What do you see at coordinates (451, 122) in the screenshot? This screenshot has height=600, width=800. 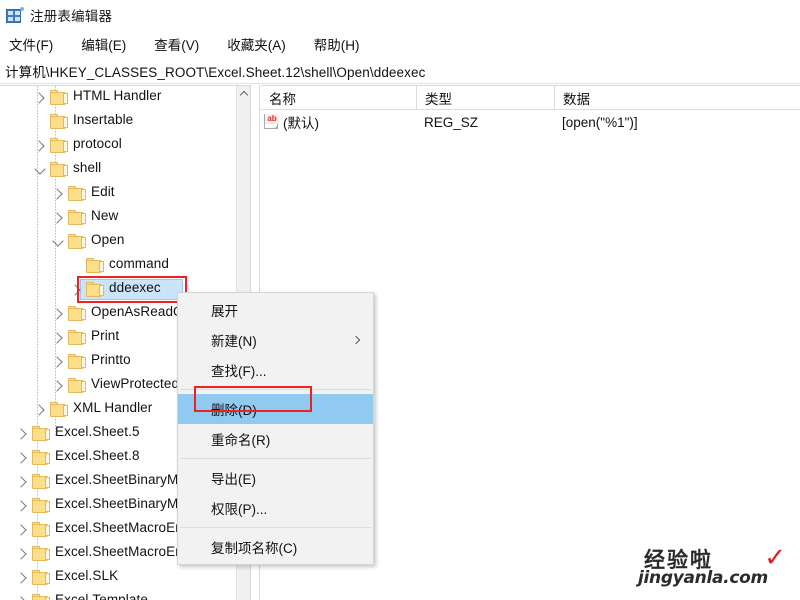 I see `cell-type: REG_SZ` at bounding box center [451, 122].